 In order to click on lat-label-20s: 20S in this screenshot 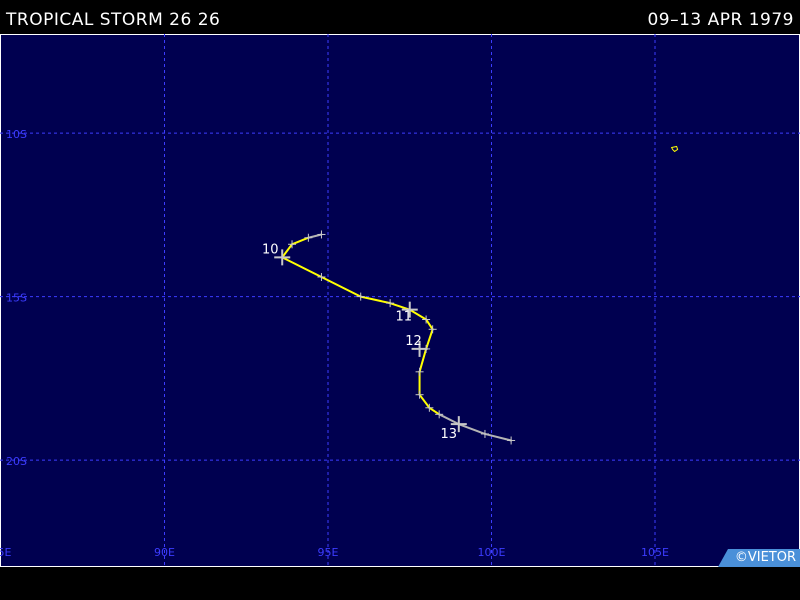, I will do `click(16, 461)`.